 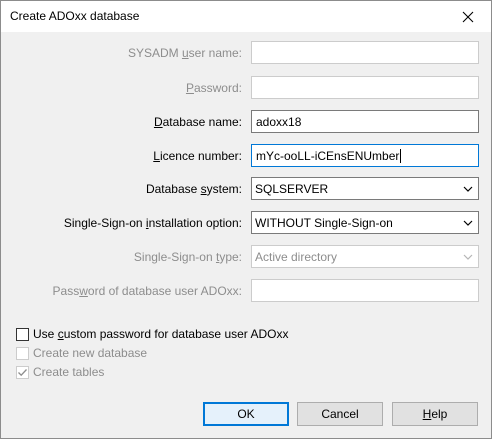 What do you see at coordinates (296, 256) in the screenshot?
I see `sso-type-value: Active directory` at bounding box center [296, 256].